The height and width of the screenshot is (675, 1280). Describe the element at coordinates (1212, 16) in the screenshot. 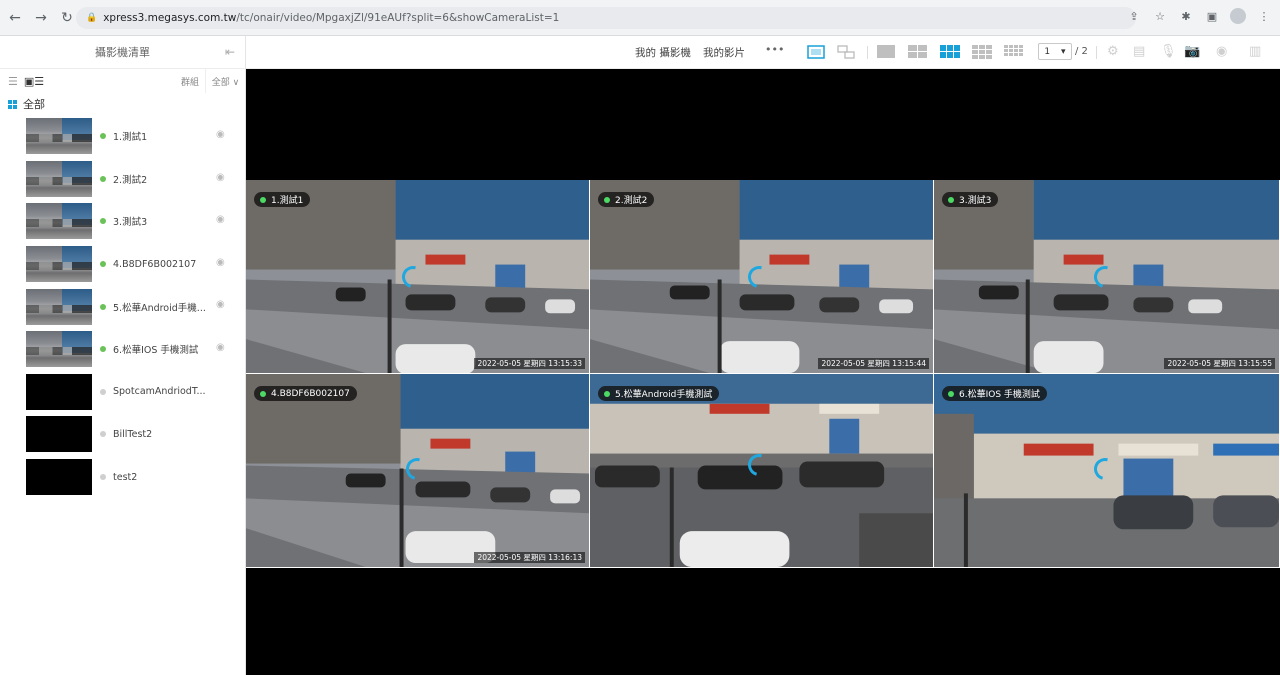

I see `sidepanel-icon: ▣` at that location.